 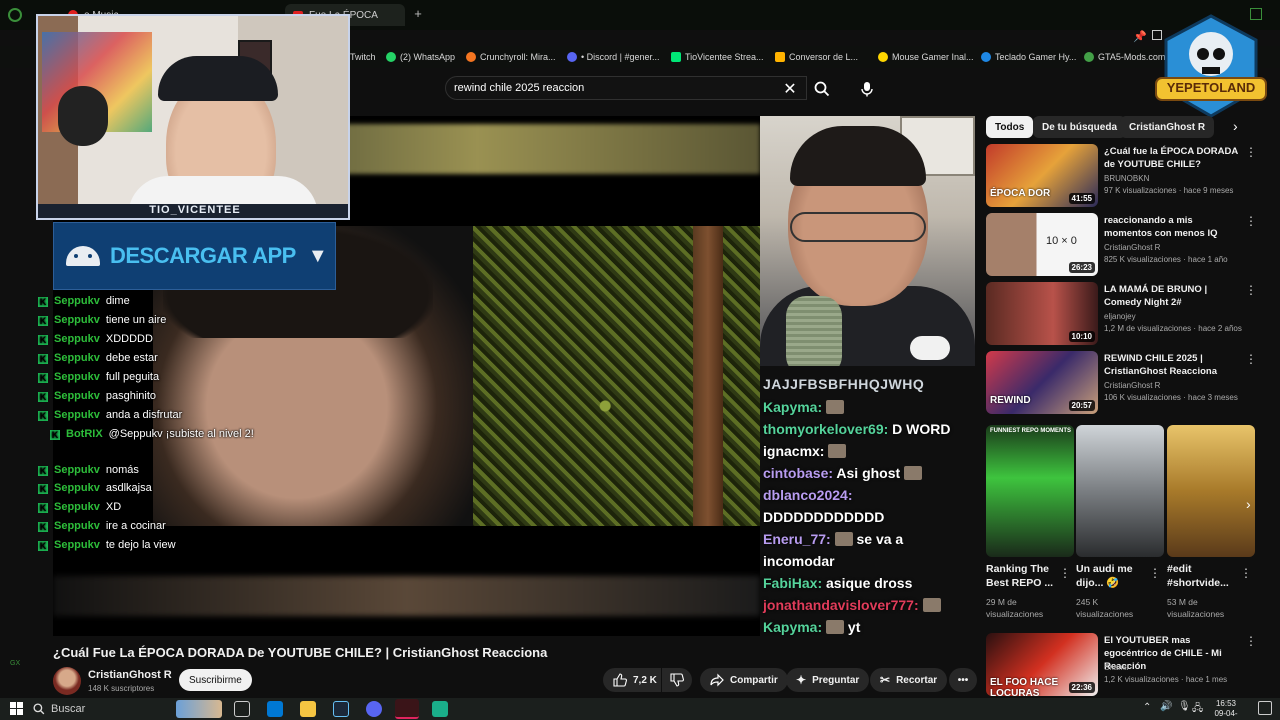 I want to click on new-tab-icon: +, so click(x=418, y=14).